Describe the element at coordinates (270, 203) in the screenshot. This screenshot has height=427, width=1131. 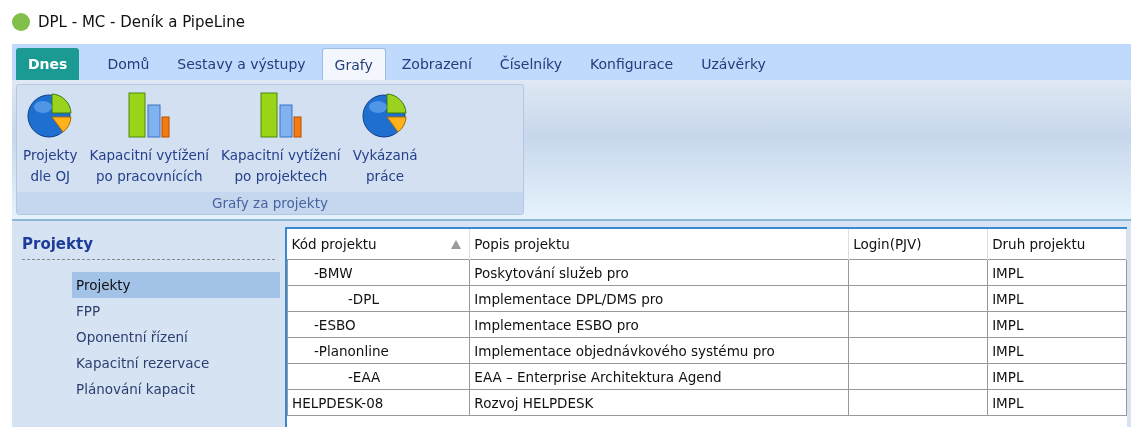
I see `group-label: Grafy za projekty` at that location.